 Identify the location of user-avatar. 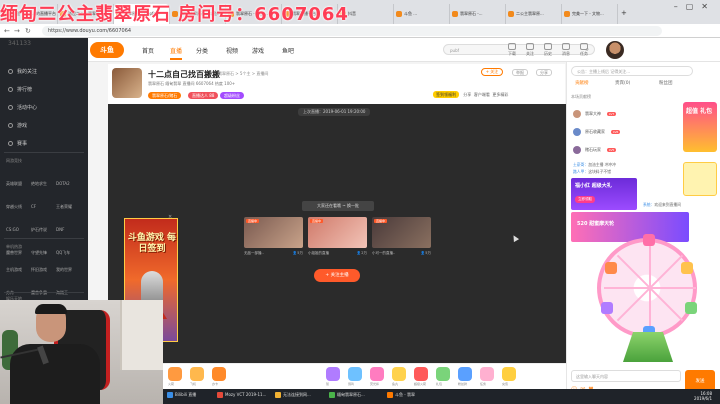
(615, 50).